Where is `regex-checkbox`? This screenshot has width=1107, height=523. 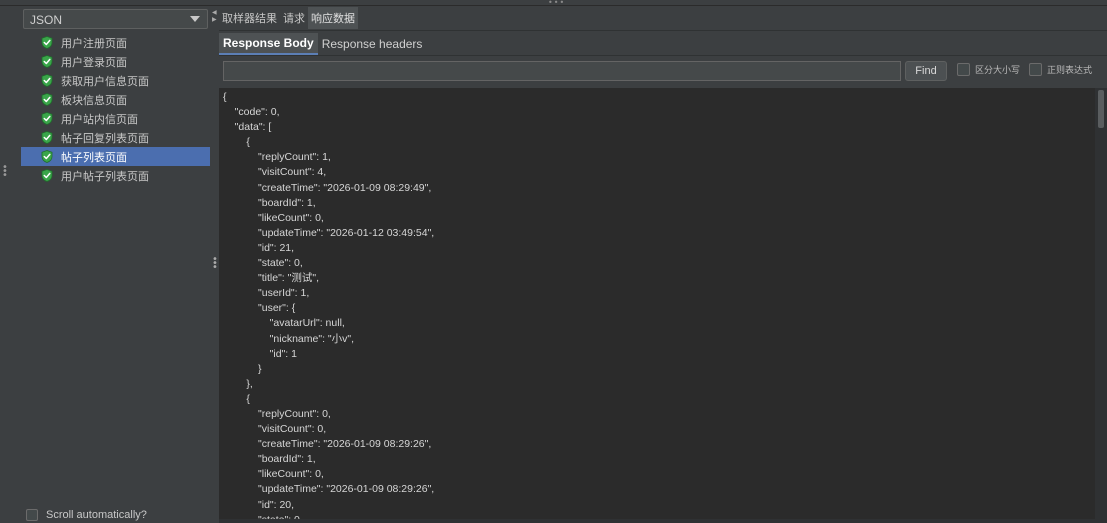 regex-checkbox is located at coordinates (1035, 69).